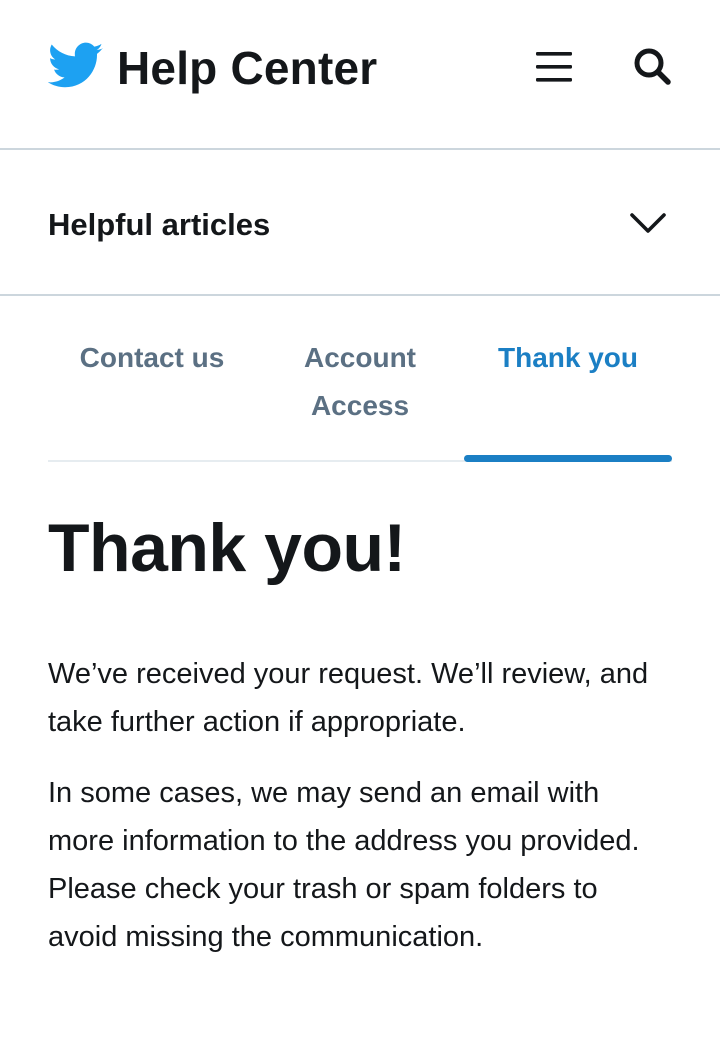 This screenshot has width=720, height=1059. I want to click on twitter-bird-icon, so click(76, 66).